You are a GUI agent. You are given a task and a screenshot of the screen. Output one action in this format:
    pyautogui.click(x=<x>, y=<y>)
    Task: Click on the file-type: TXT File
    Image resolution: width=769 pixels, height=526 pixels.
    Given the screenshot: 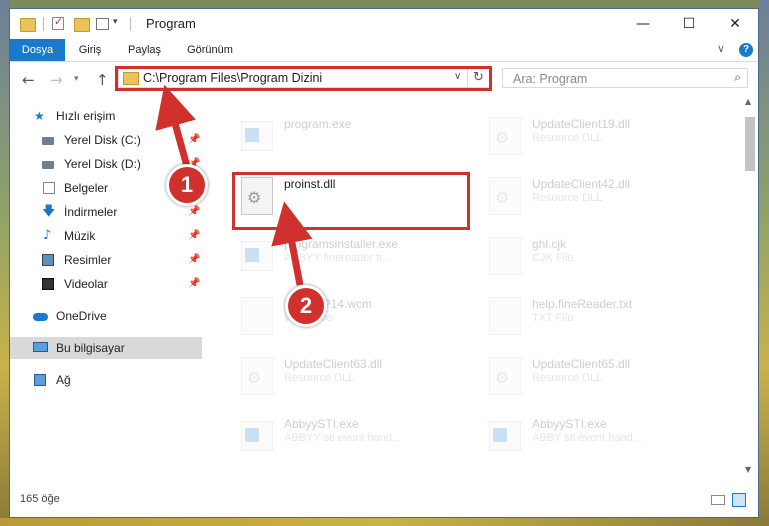 What is the action you would take?
    pyautogui.click(x=553, y=318)
    